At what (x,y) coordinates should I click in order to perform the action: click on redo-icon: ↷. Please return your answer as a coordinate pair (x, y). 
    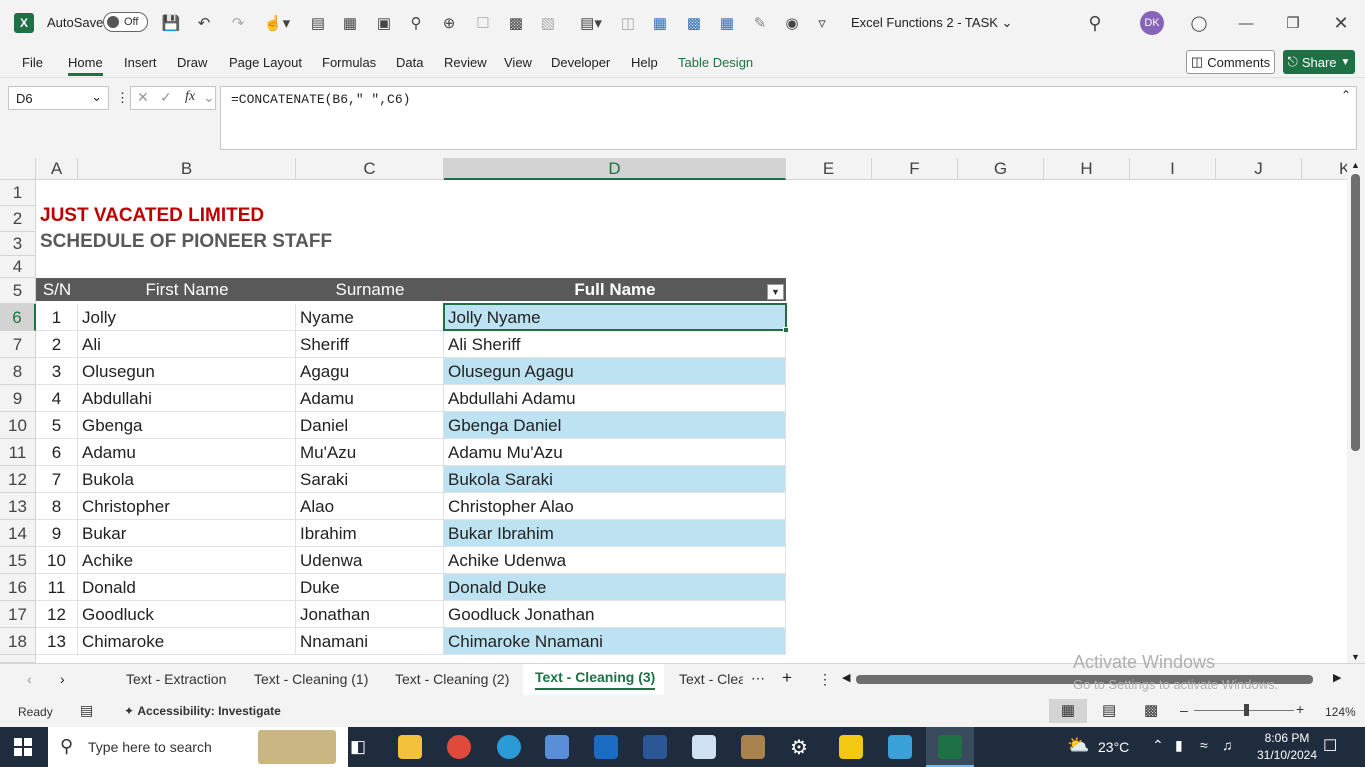
    Looking at the image, I should click on (238, 23).